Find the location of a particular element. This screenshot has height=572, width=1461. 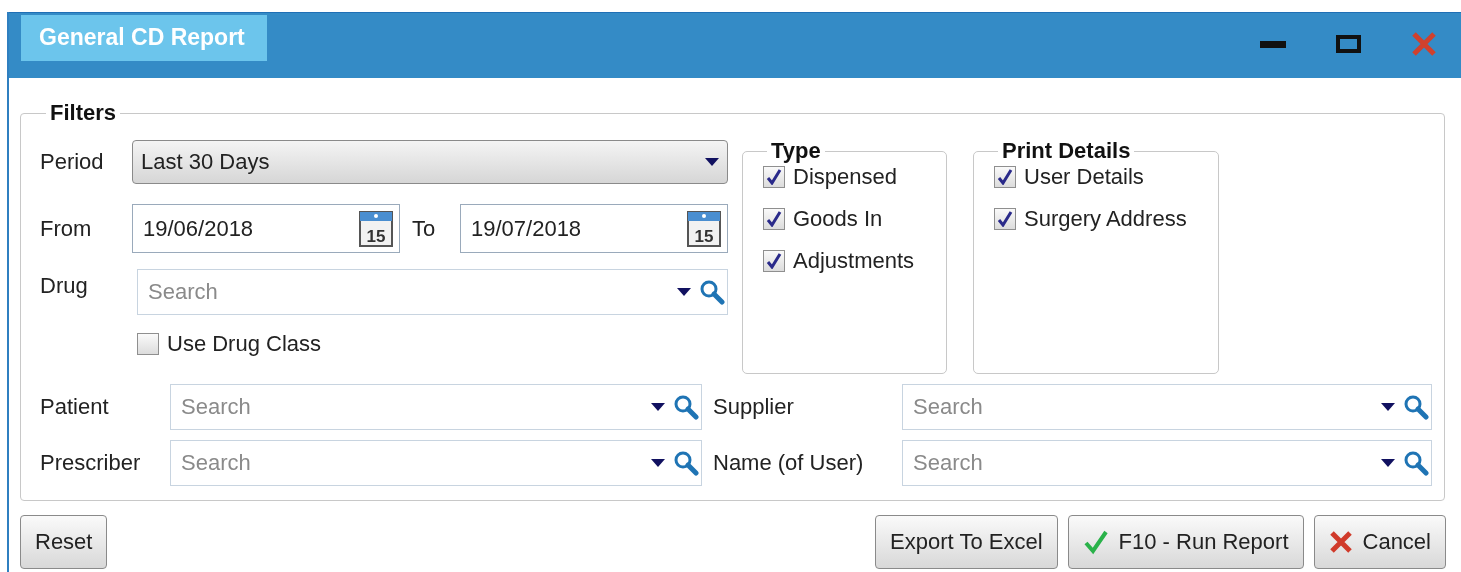

field-label: Drug is located at coordinates (64, 286).